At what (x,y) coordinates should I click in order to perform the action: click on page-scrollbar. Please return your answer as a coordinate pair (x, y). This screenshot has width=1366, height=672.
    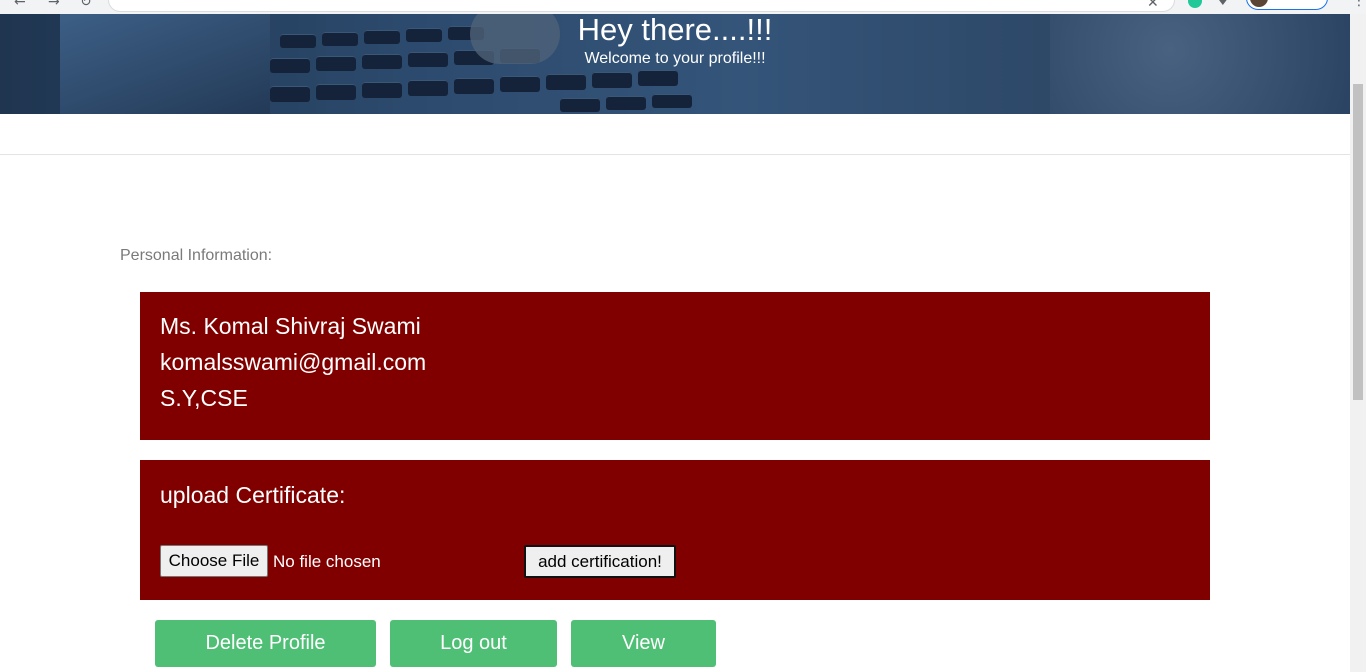
    Looking at the image, I should click on (1358, 343).